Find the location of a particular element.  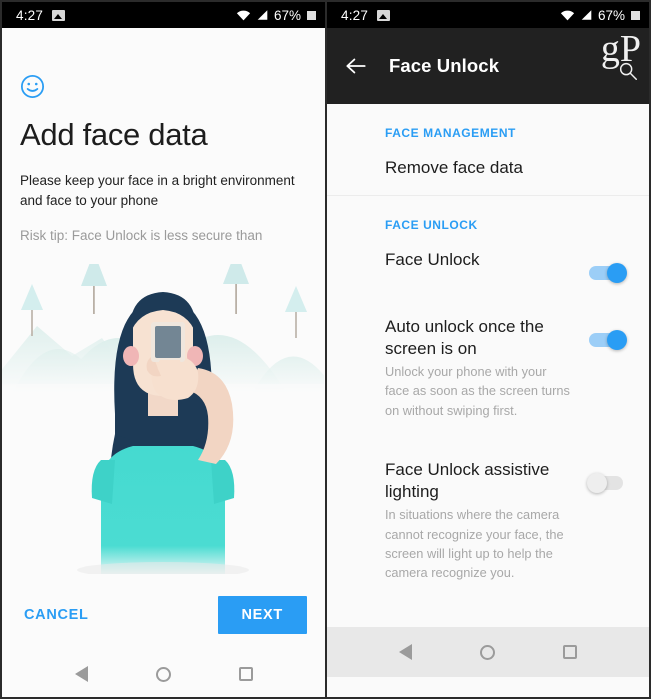

list-item-remove-face-data: Remove face data is located at coordinates (488, 167).